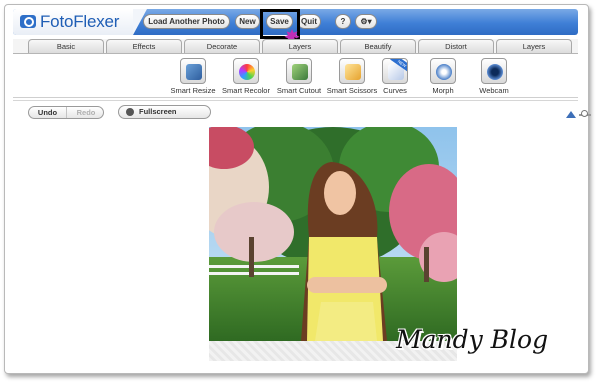 This screenshot has height=385, width=600. Describe the element at coordinates (366, 21) in the screenshot. I see `settings-button: ⚙▾` at that location.